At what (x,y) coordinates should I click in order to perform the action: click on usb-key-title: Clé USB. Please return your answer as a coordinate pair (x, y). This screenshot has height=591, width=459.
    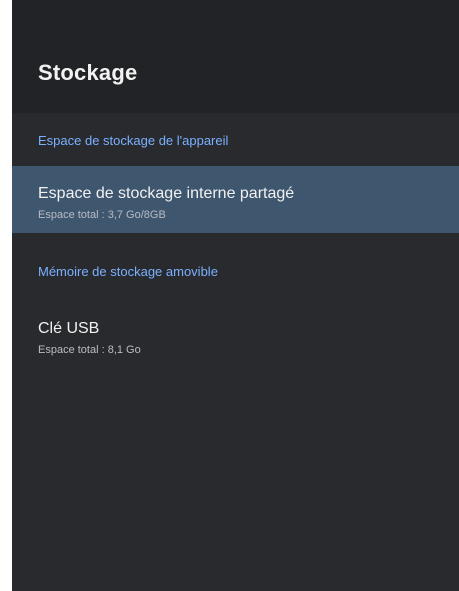
    Looking at the image, I should click on (69, 328).